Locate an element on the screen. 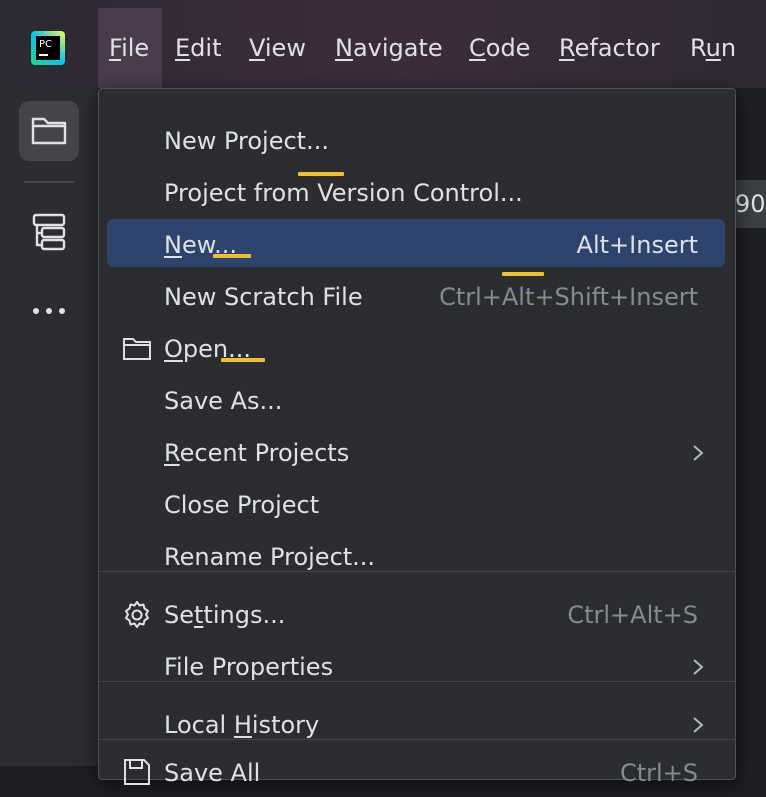  editor-text-fragment: 909 is located at coordinates (750, 204).